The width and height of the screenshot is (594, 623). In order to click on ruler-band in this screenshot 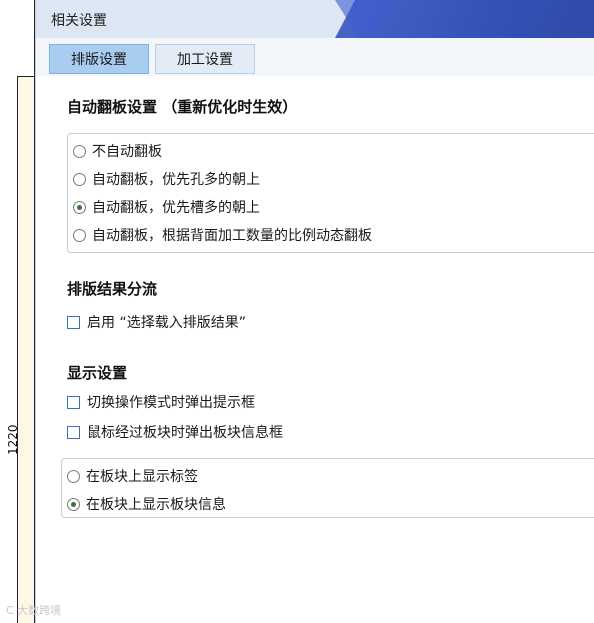, I will do `click(26, 350)`.